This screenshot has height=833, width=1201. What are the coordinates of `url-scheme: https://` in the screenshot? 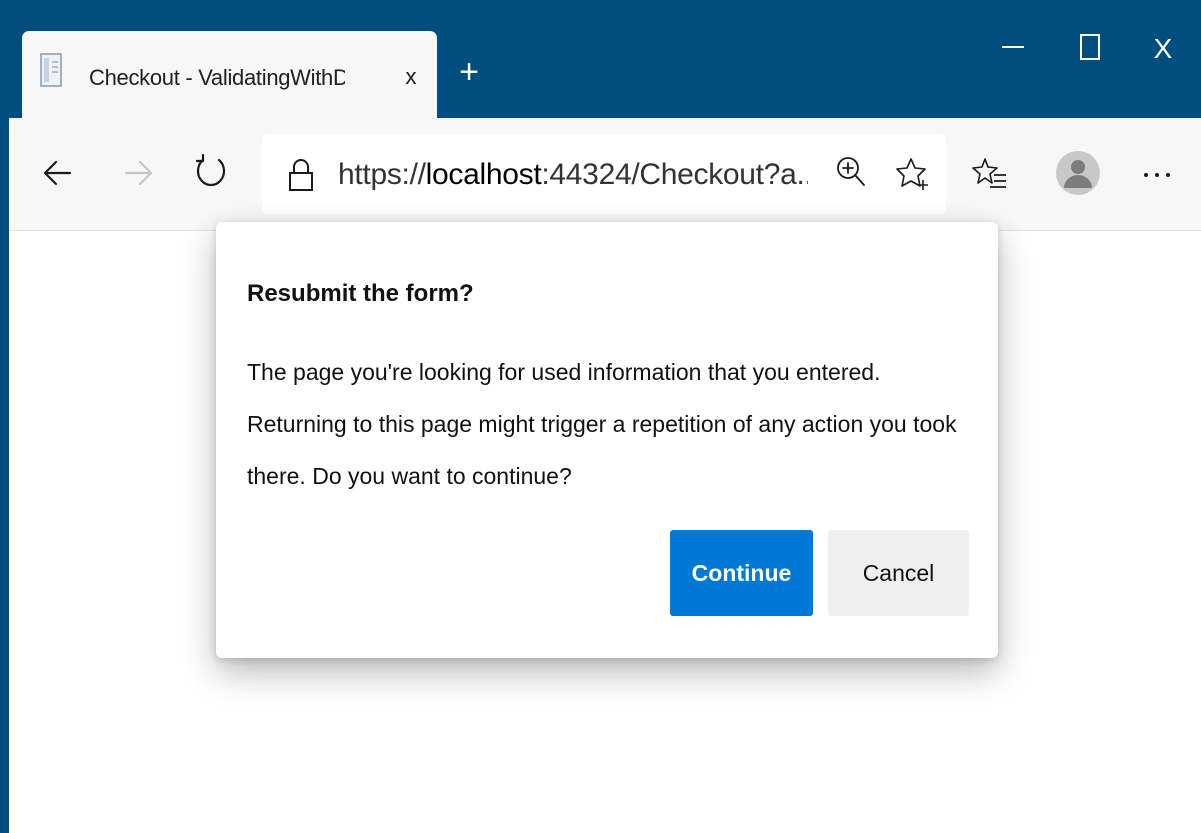 It's located at (382, 174).